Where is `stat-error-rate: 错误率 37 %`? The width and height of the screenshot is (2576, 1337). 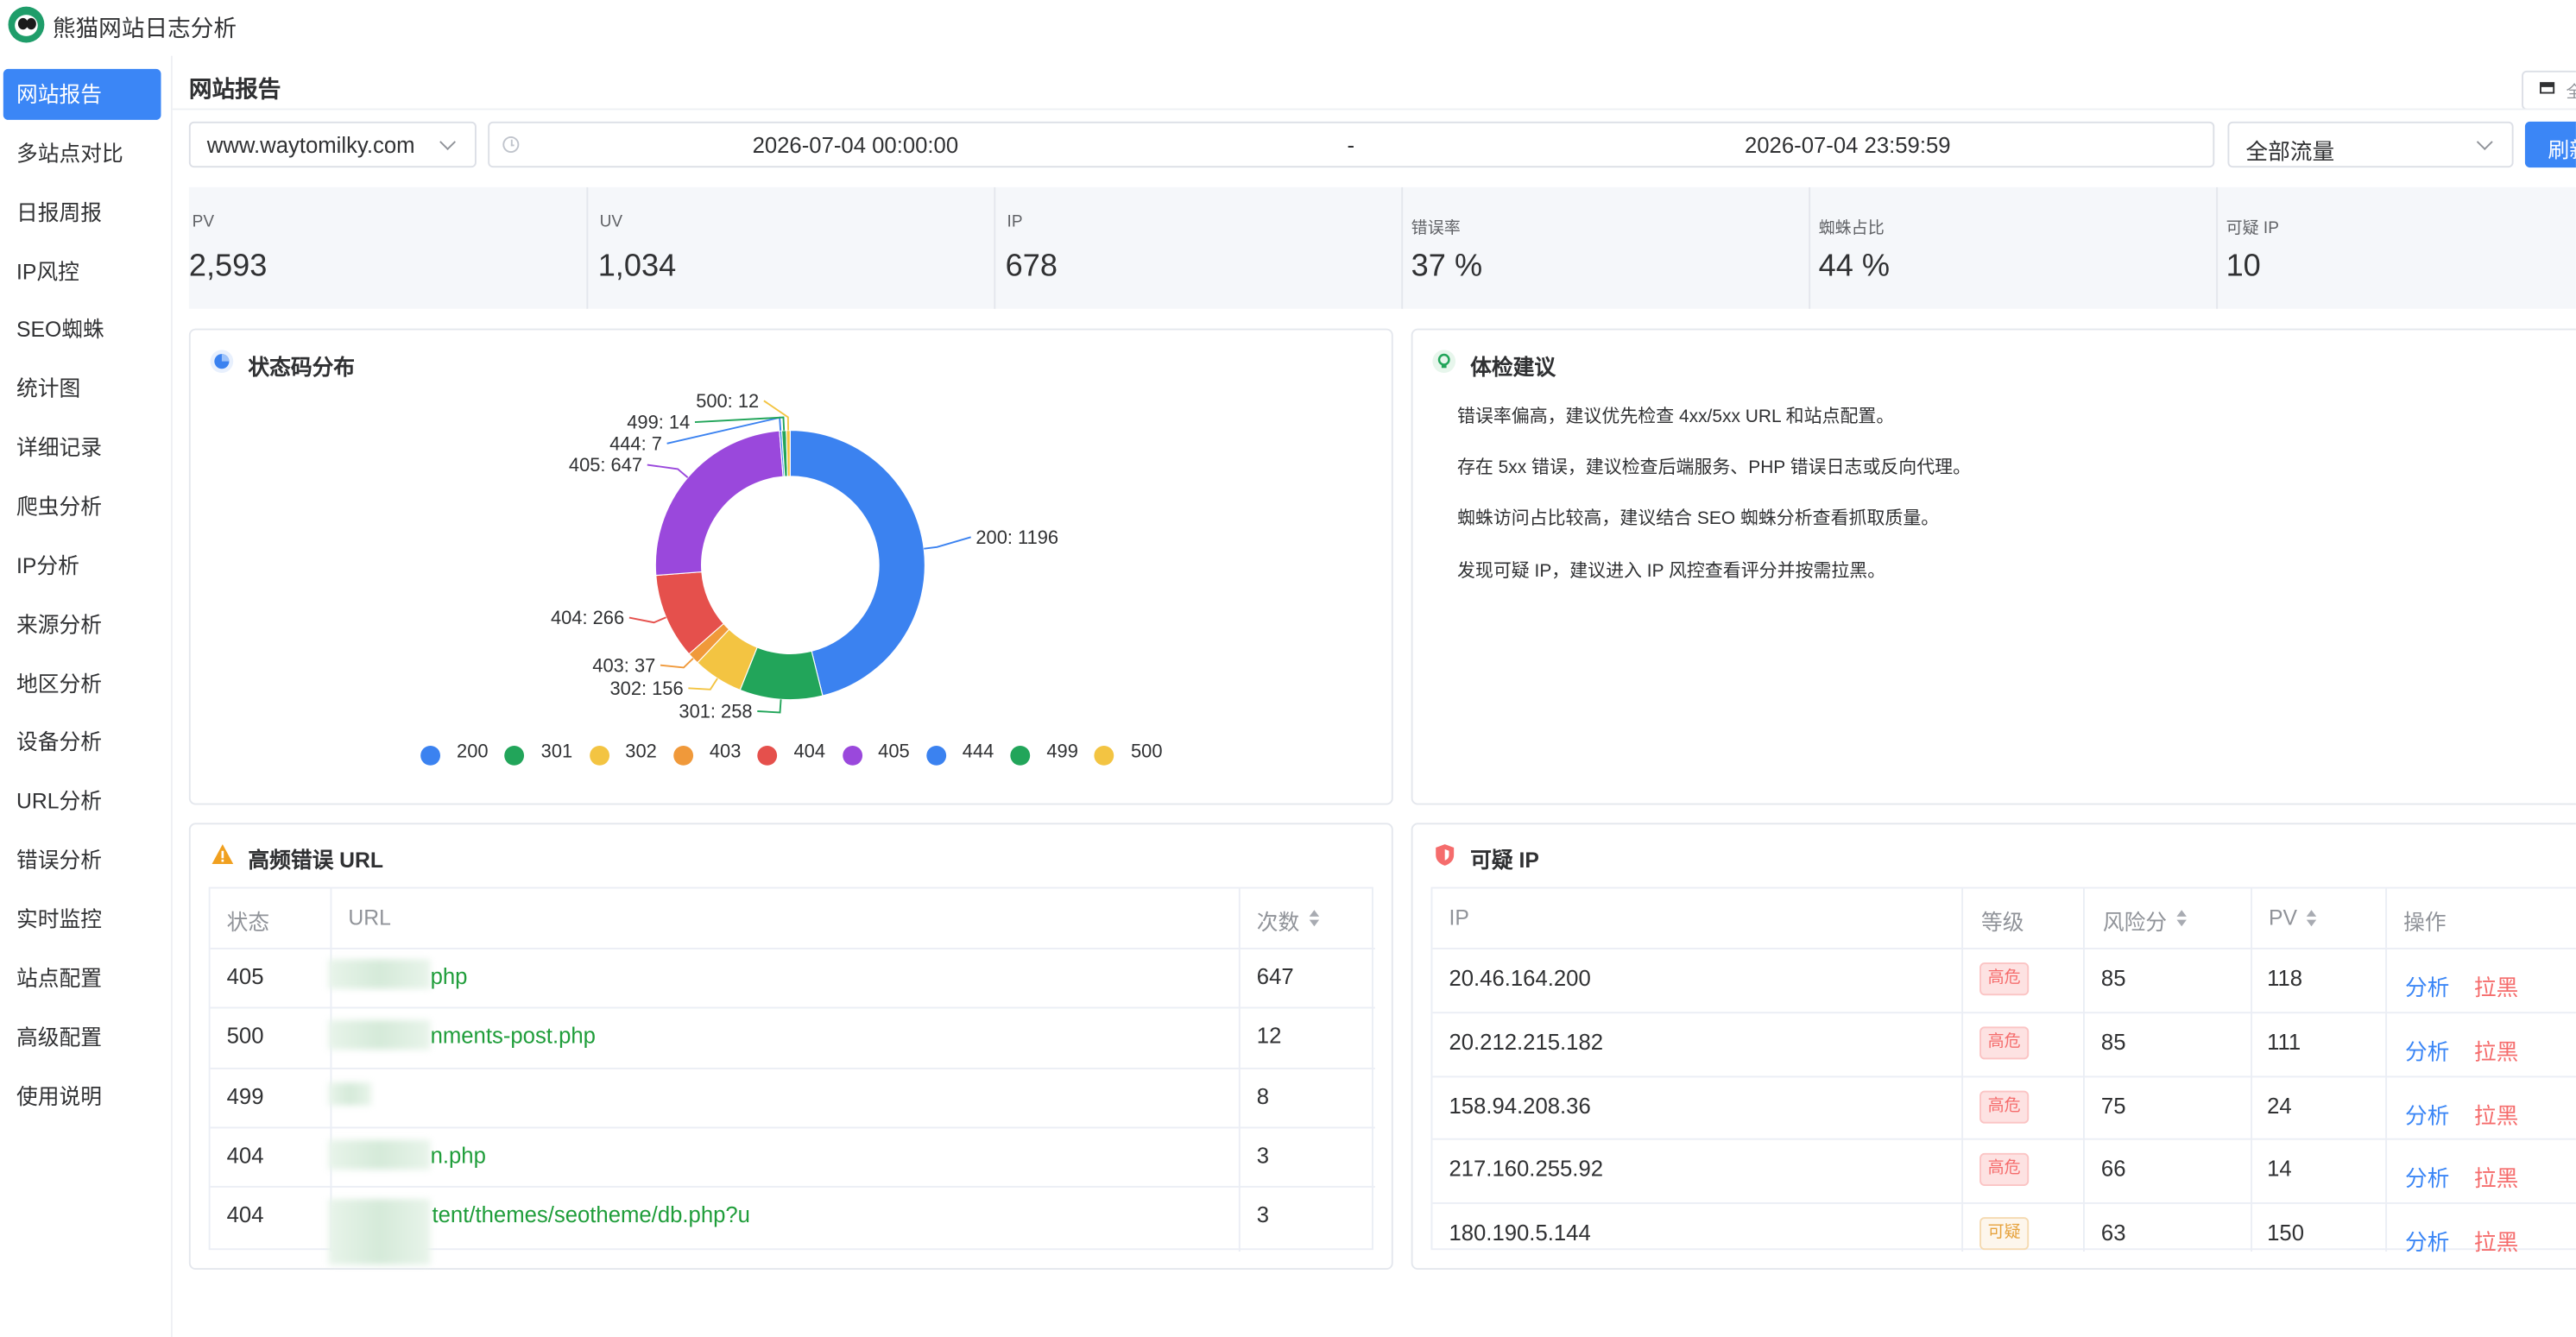 stat-error-rate: 错误率 37 % is located at coordinates (1607, 247).